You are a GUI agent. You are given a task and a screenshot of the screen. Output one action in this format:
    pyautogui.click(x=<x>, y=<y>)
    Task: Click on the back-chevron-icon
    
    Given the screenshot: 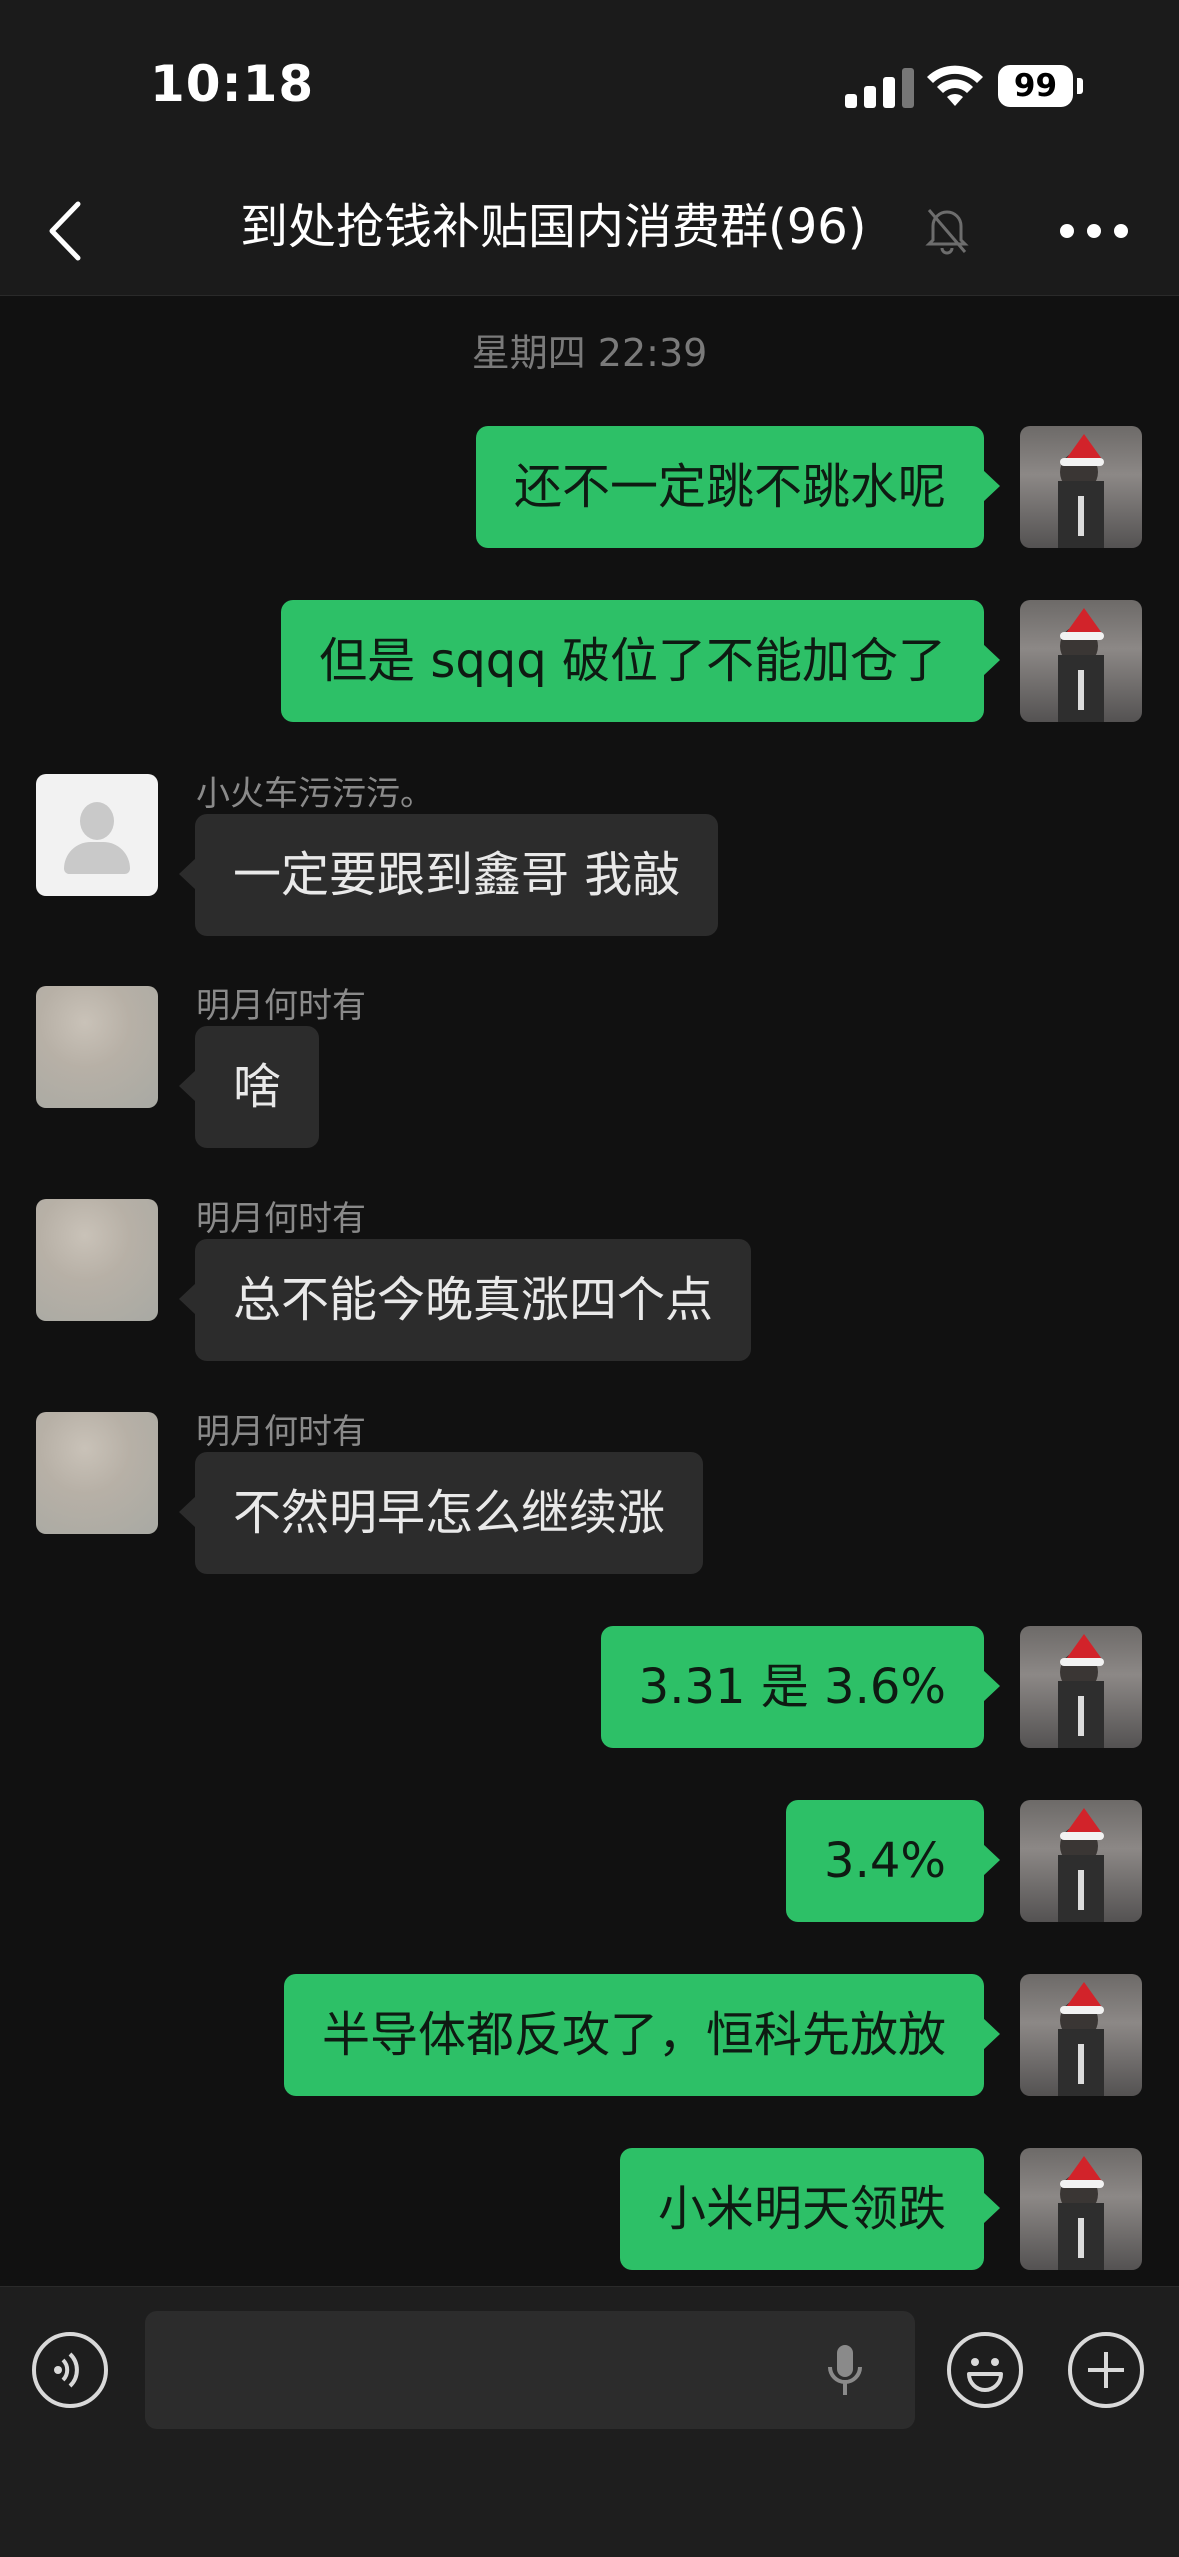 What is the action you would take?
    pyautogui.click(x=67, y=231)
    